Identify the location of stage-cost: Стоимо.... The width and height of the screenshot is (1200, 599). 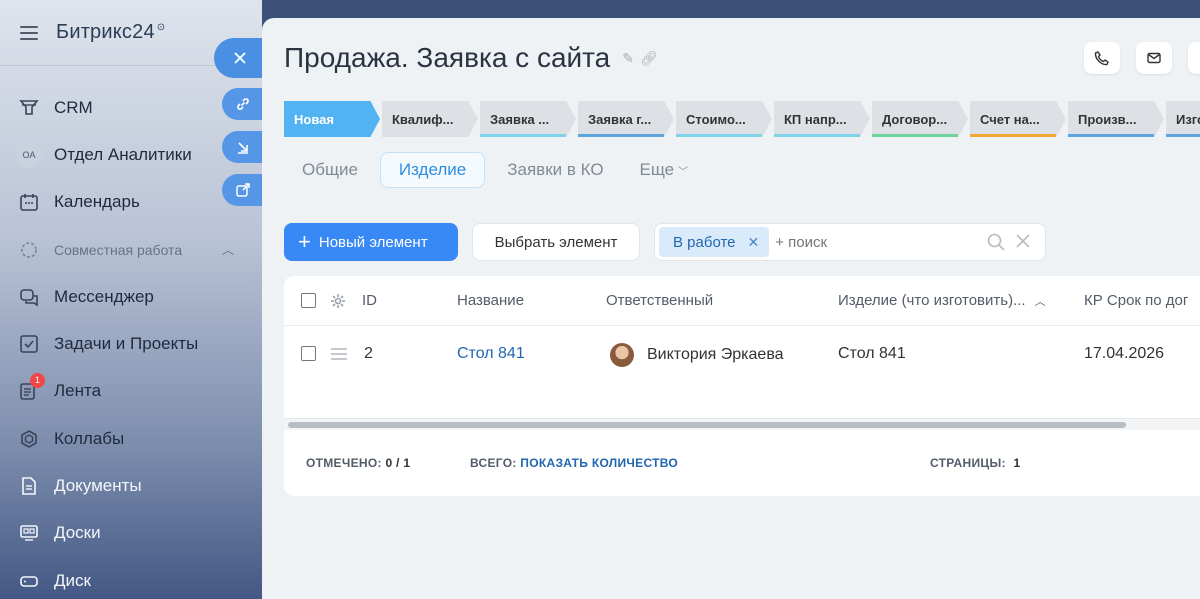
(724, 119).